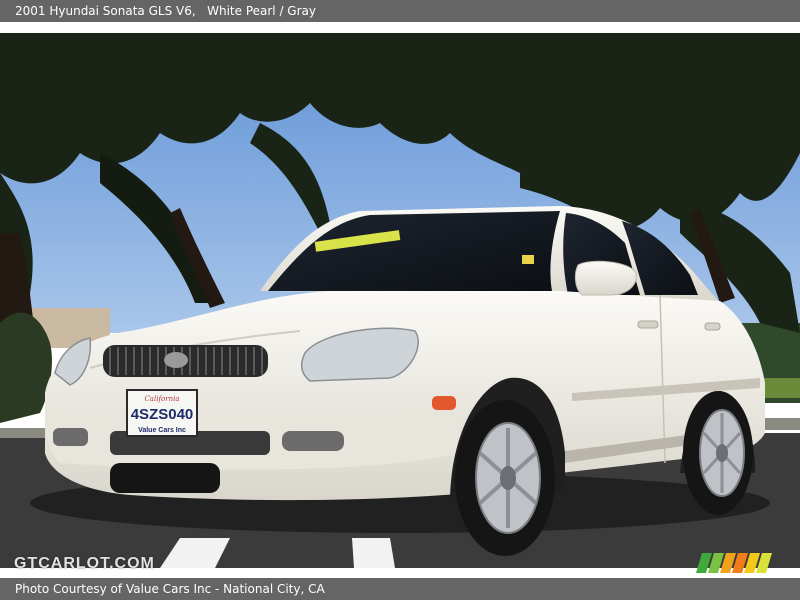 The height and width of the screenshot is (600, 800). Describe the element at coordinates (162, 414) in the screenshot. I see `plate-number: 4SZS040` at that location.